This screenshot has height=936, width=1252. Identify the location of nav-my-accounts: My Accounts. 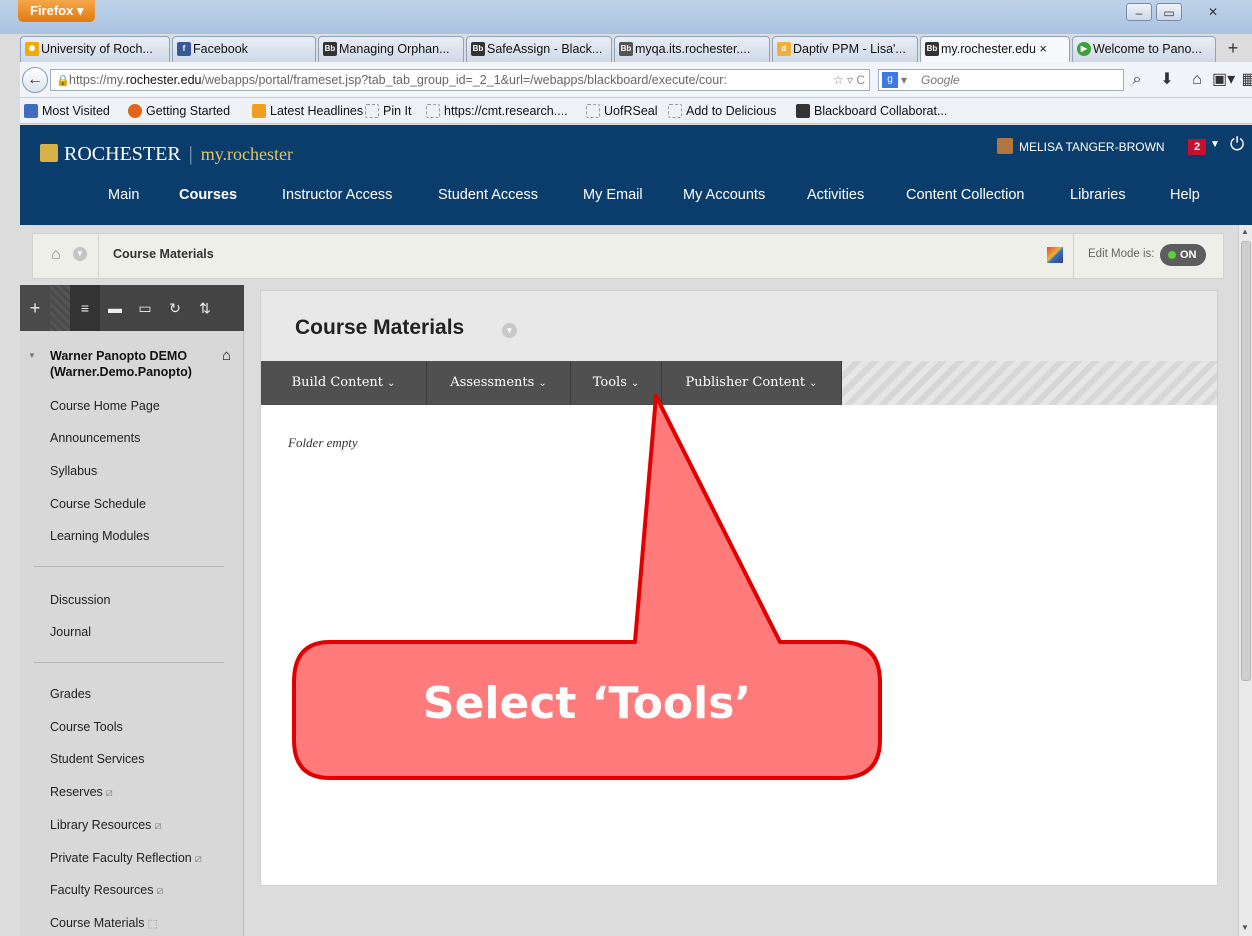
(724, 195).